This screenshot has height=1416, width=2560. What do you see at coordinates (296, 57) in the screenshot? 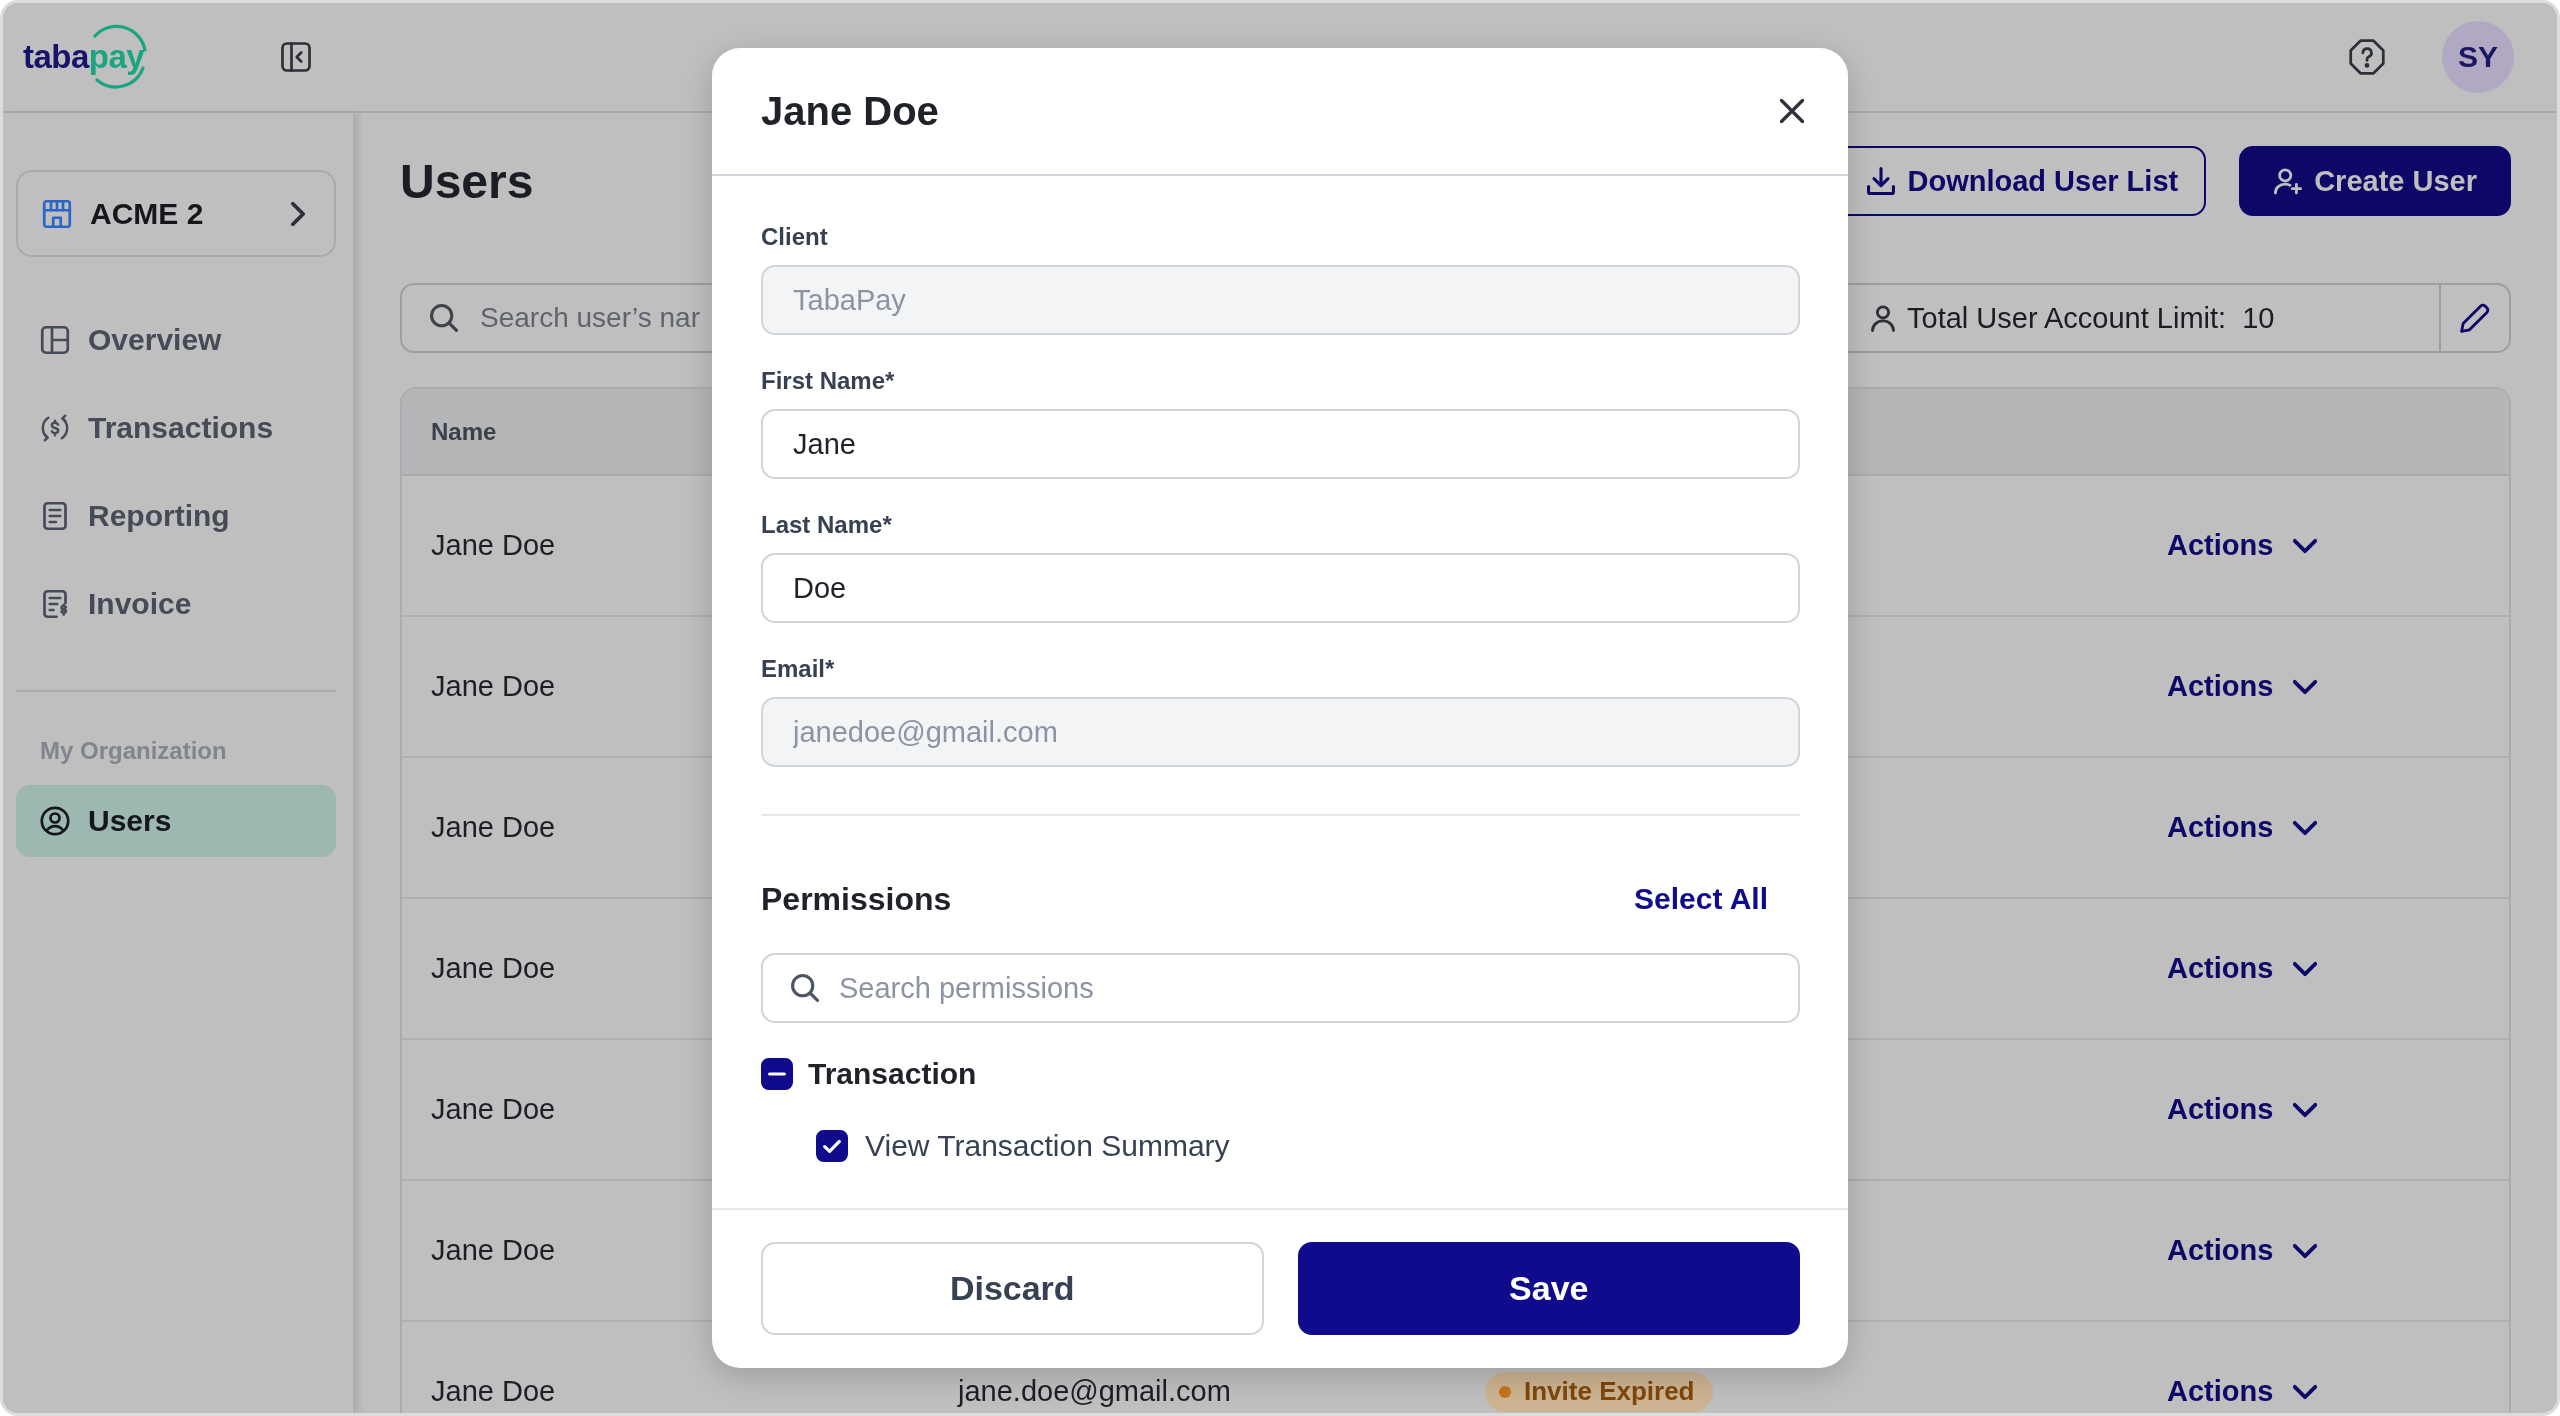
I see `panel-collapse-icon` at bounding box center [296, 57].